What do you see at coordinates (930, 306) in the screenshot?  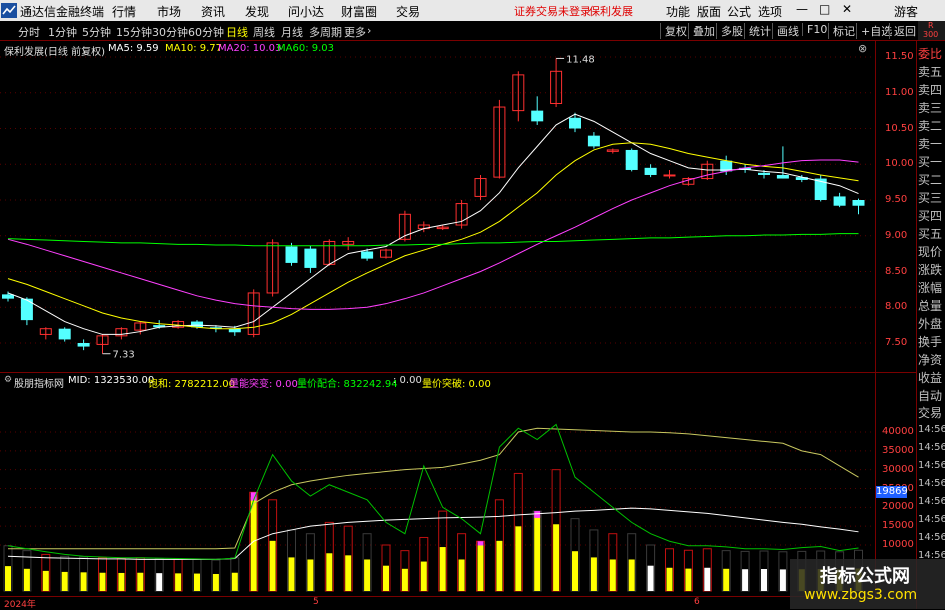 I see `quote-field-label: 总量` at bounding box center [930, 306].